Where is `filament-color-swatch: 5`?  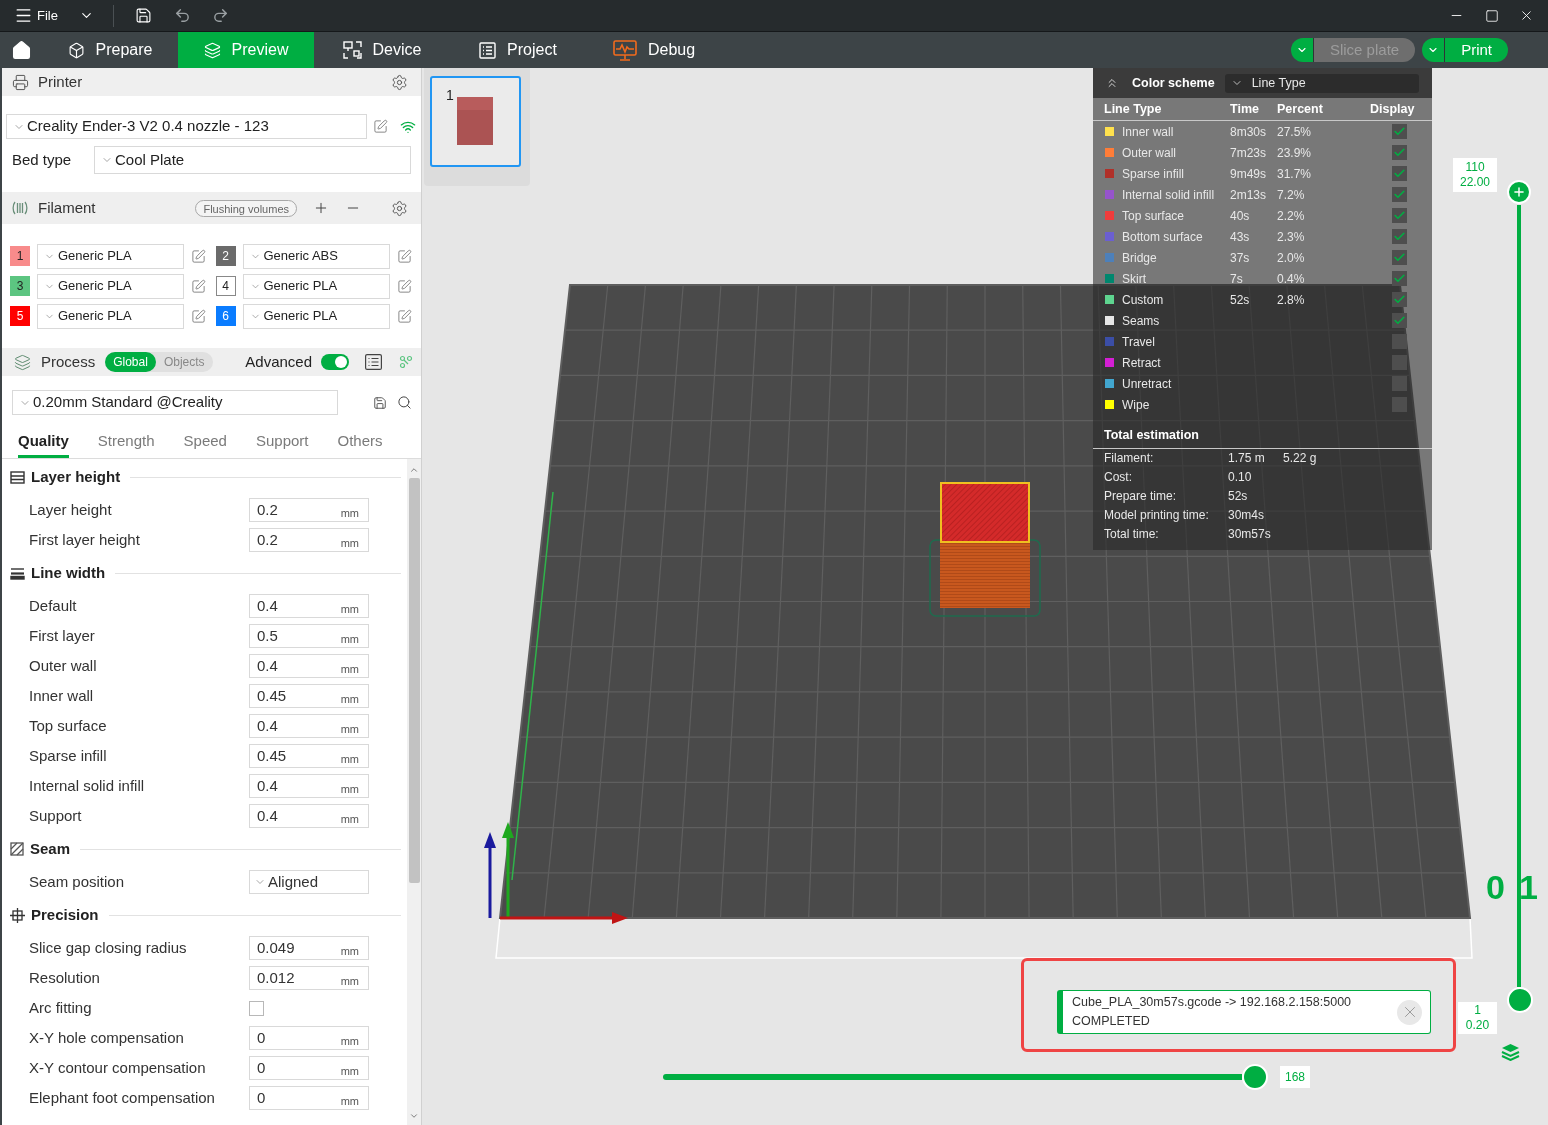
filament-color-swatch: 5 is located at coordinates (20, 316).